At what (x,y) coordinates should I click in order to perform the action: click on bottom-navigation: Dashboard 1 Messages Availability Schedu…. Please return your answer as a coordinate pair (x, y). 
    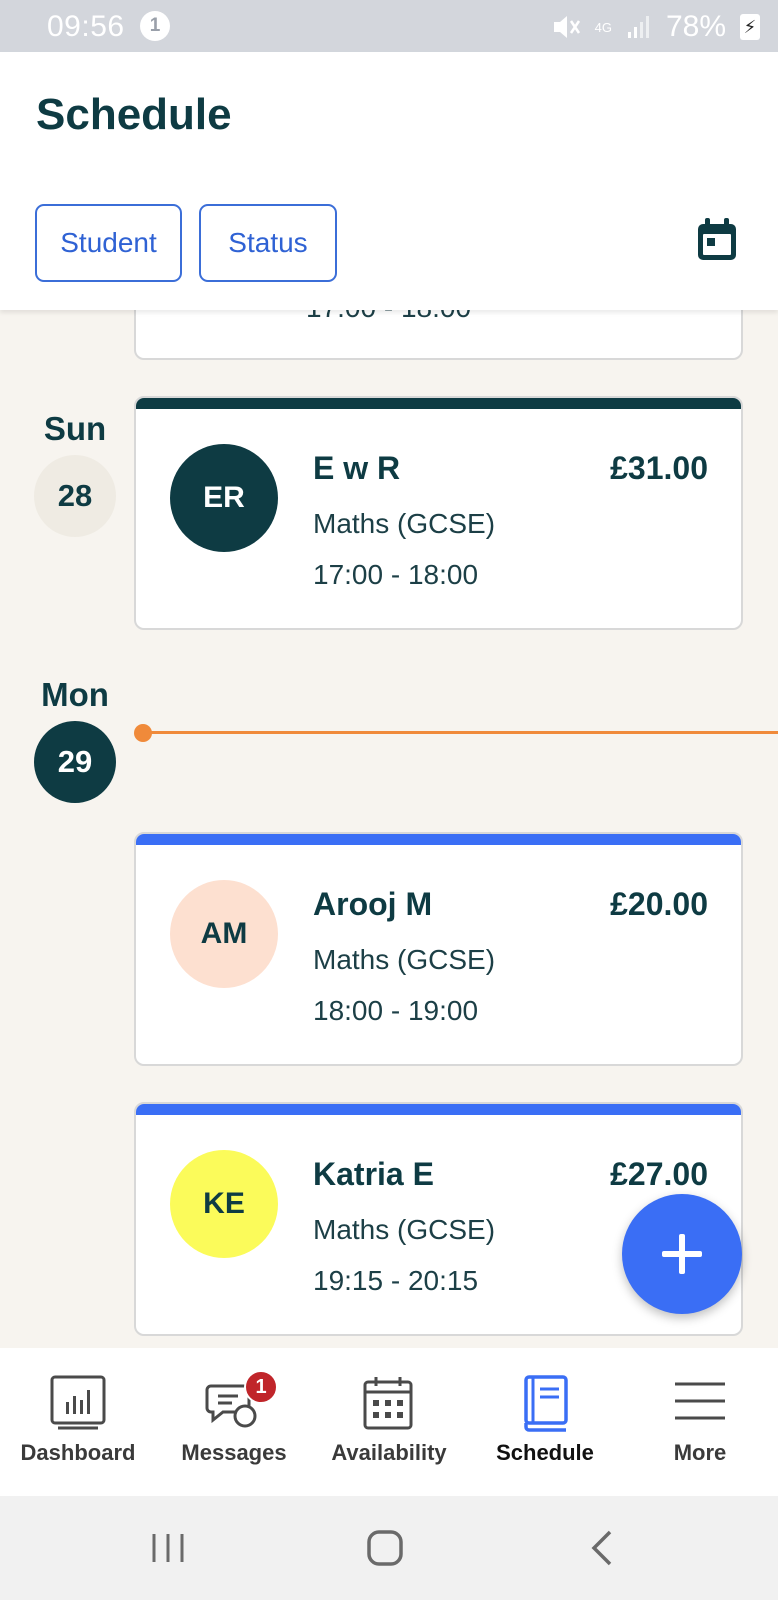
    Looking at the image, I should click on (389, 1422).